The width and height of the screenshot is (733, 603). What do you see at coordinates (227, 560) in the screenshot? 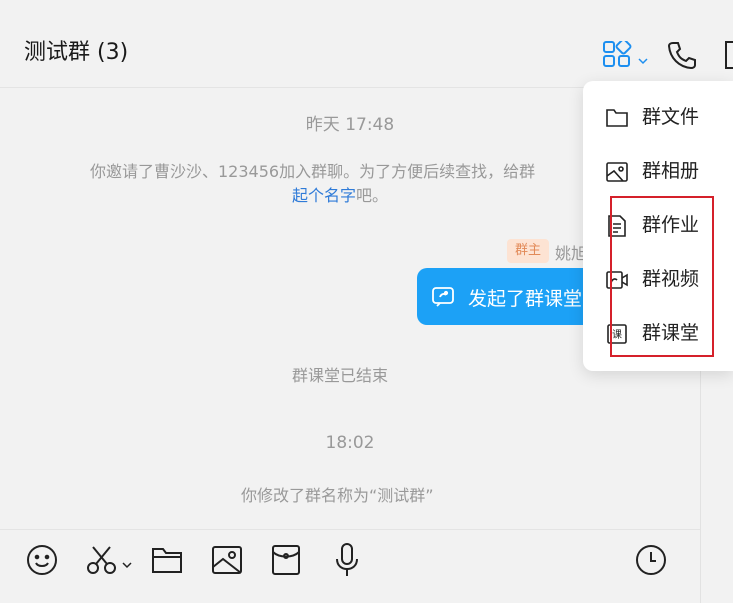
I see `image-icon` at bounding box center [227, 560].